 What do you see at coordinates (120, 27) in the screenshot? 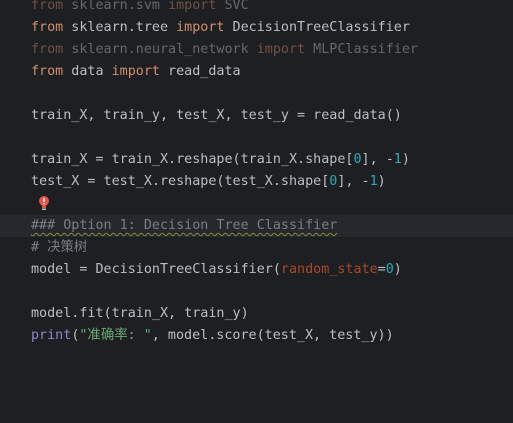
I see `code-text: sklearn.tree` at bounding box center [120, 27].